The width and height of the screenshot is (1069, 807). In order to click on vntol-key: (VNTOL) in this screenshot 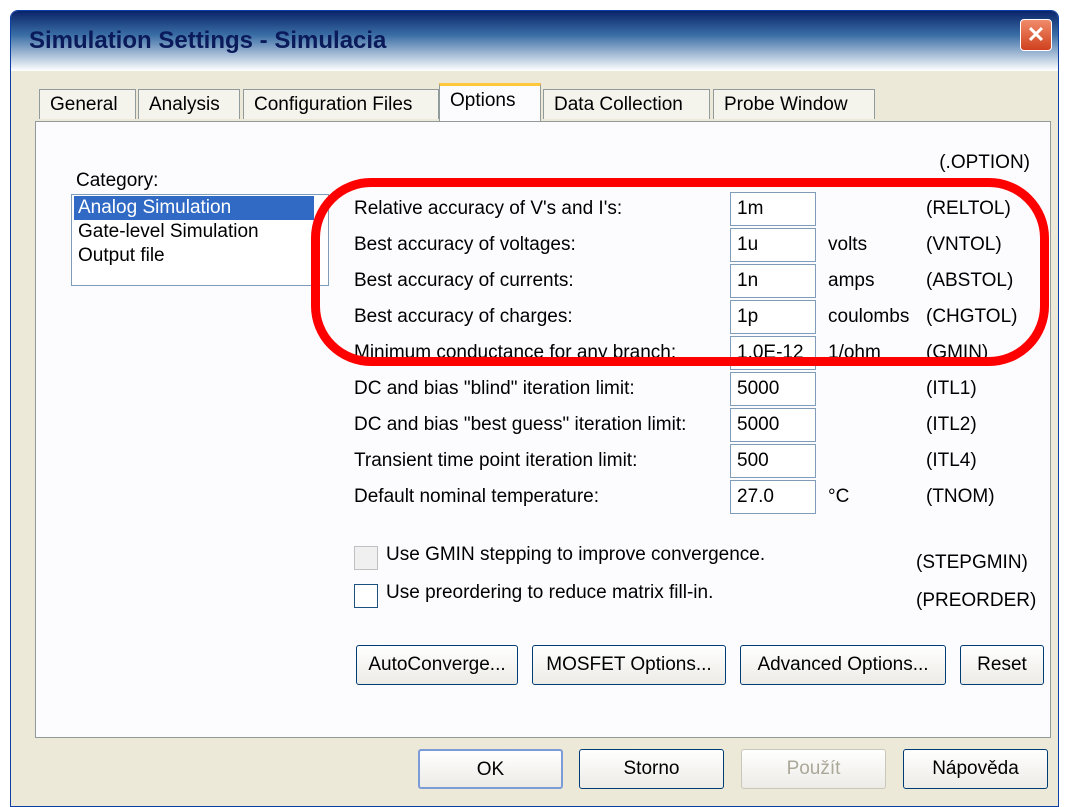, I will do `click(964, 244)`.